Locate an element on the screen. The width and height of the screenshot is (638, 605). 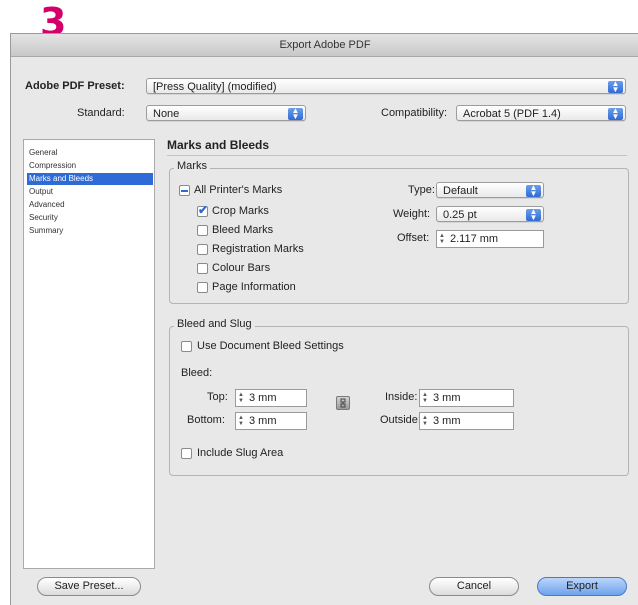
bleed-marks-checkbox is located at coordinates (202, 230).